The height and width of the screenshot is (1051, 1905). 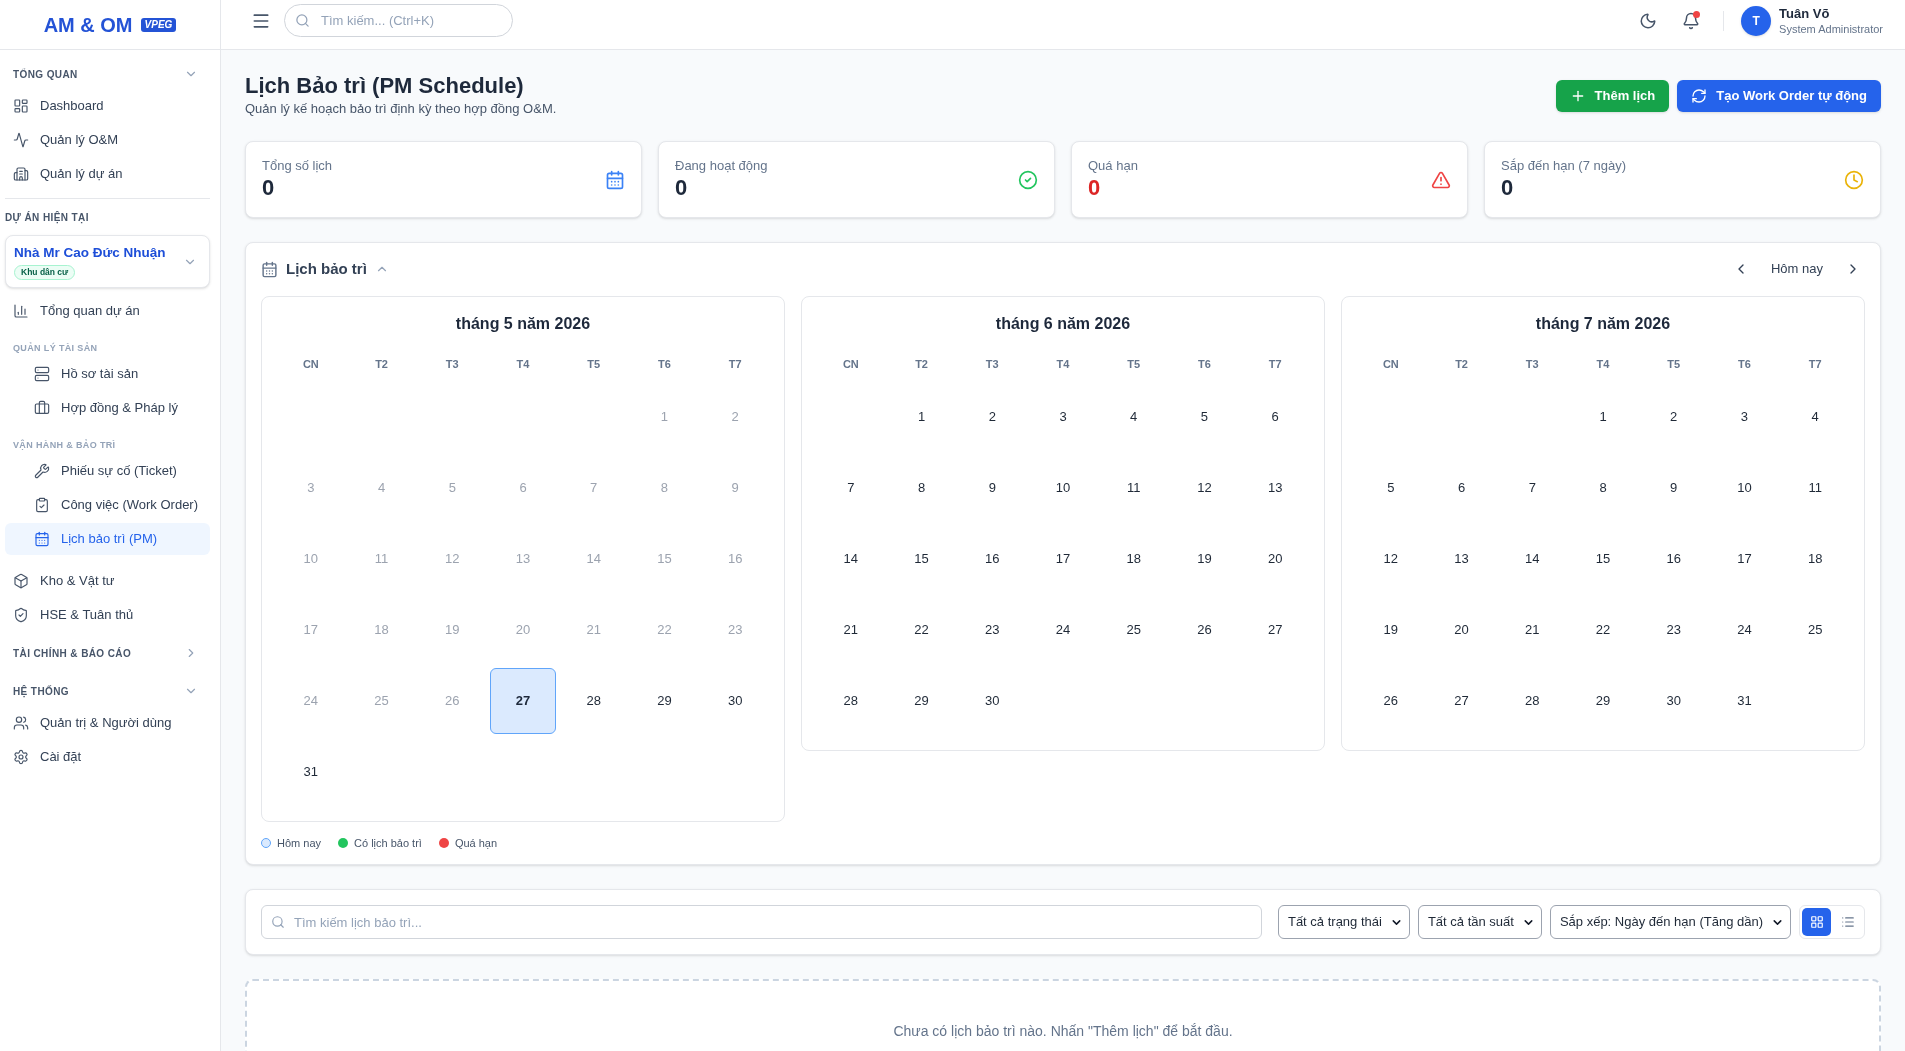 What do you see at coordinates (107, 757) in the screenshot?
I see `sidebar-item: Cài đặt` at bounding box center [107, 757].